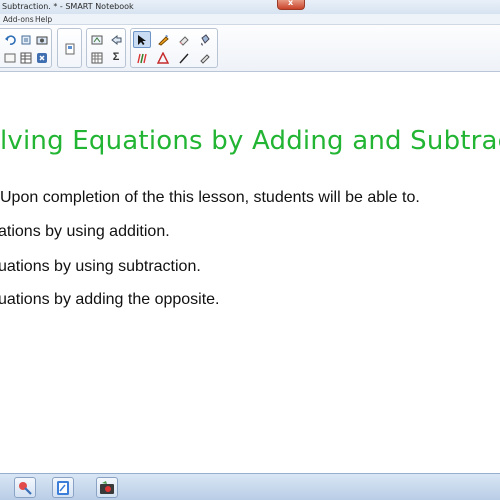  I want to click on window-title: Subtraction. * - SMART Notebook, so click(68, 6).